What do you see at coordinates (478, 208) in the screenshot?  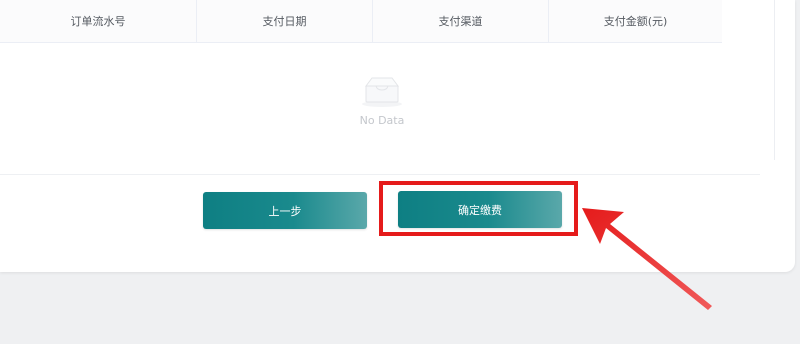 I see `highlight-box` at bounding box center [478, 208].